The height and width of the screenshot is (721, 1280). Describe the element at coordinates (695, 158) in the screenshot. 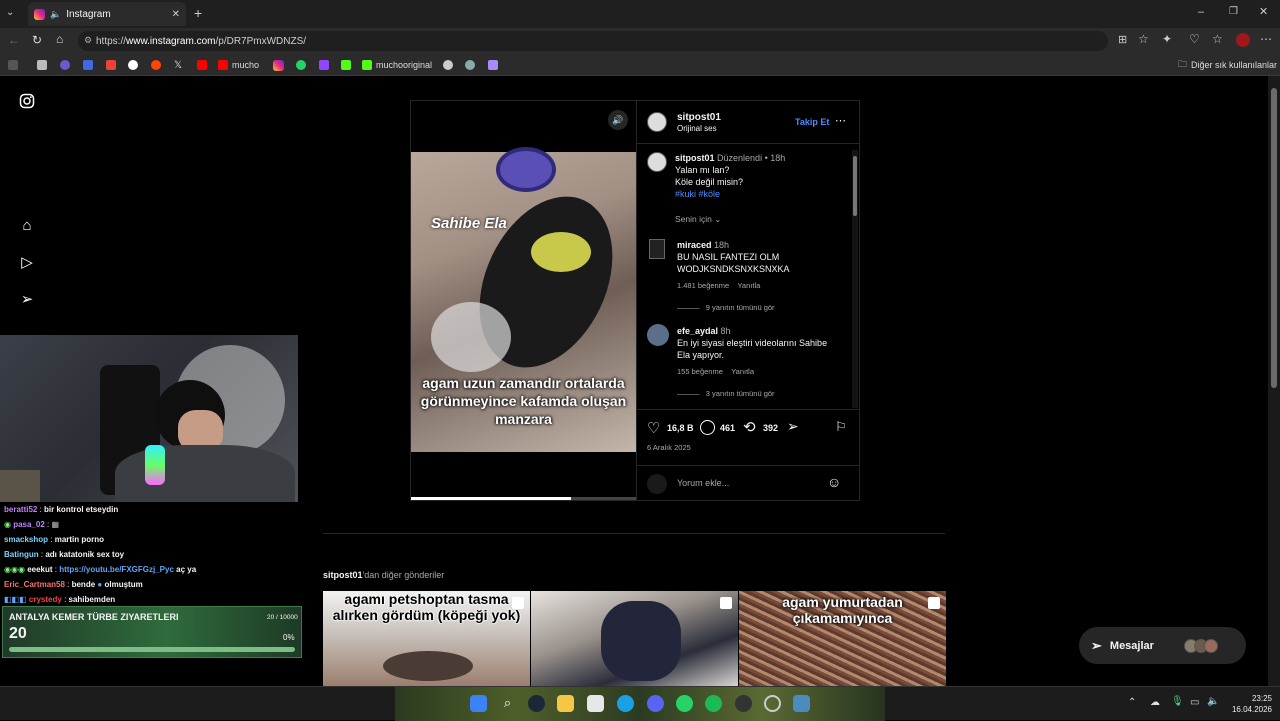

I see `caption-username: sitpost01` at that location.